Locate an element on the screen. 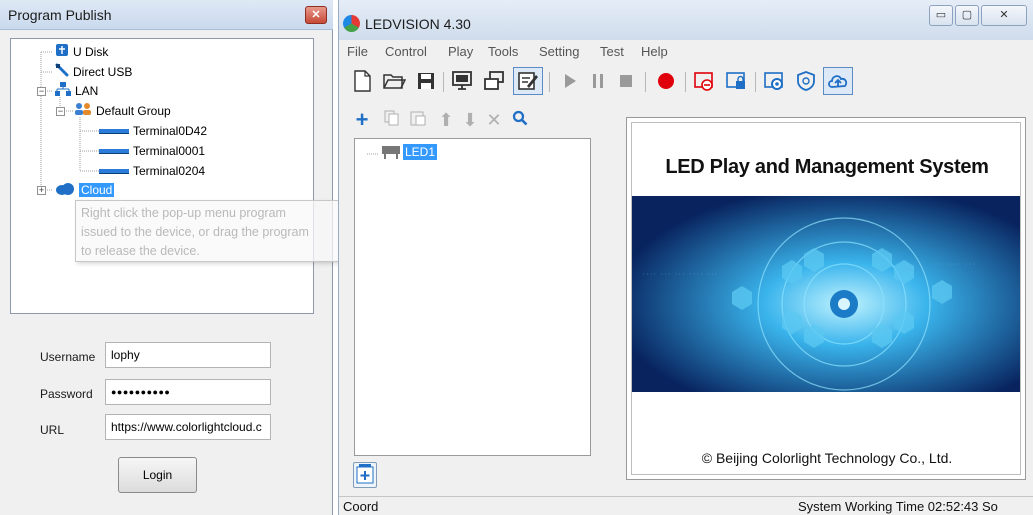 The width and height of the screenshot is (1033, 515). tree-item-cloud: Cloud is located at coordinates (85, 190).